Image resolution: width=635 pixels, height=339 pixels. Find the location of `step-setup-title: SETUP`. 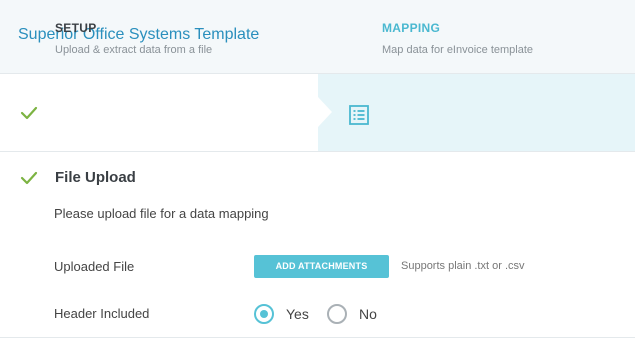

step-setup-title: SETUP is located at coordinates (76, 28).